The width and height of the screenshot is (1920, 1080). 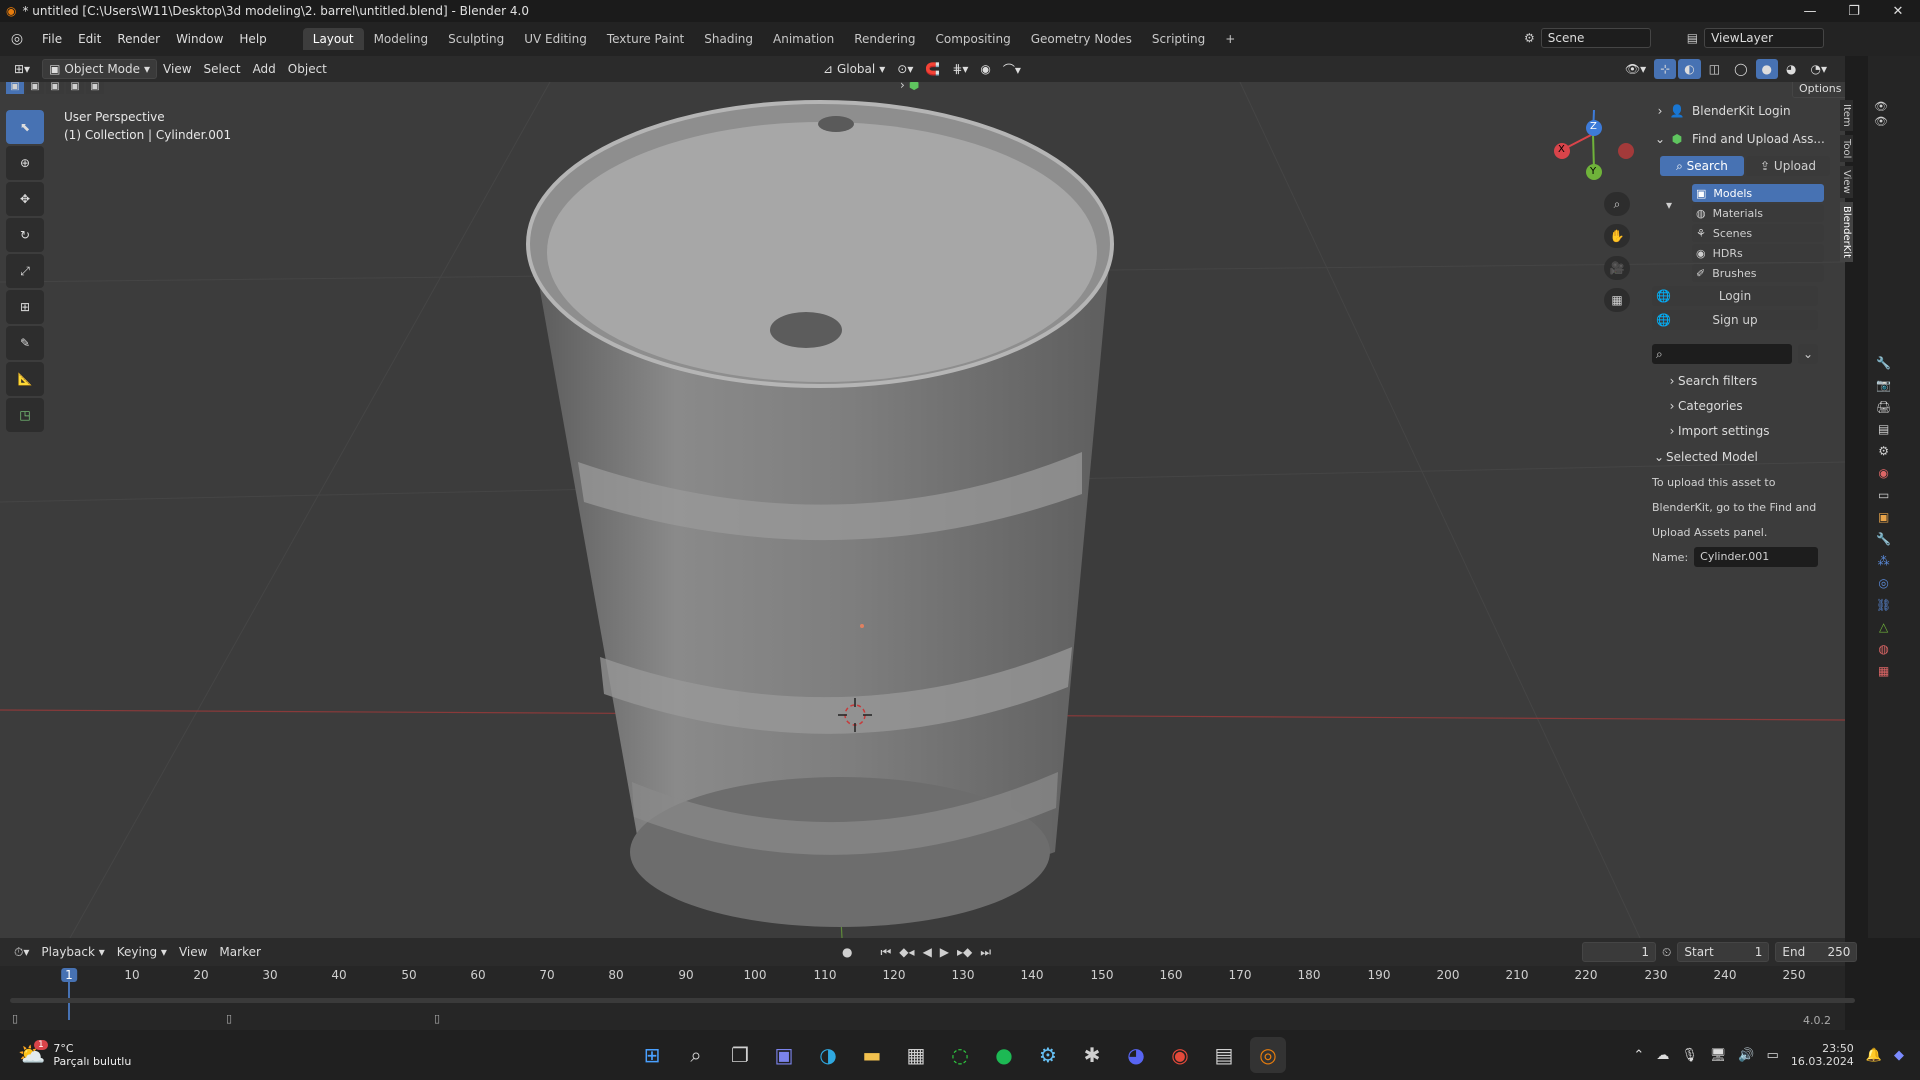 What do you see at coordinates (972, 39) in the screenshot?
I see `tab-compositing: Compositing` at bounding box center [972, 39].